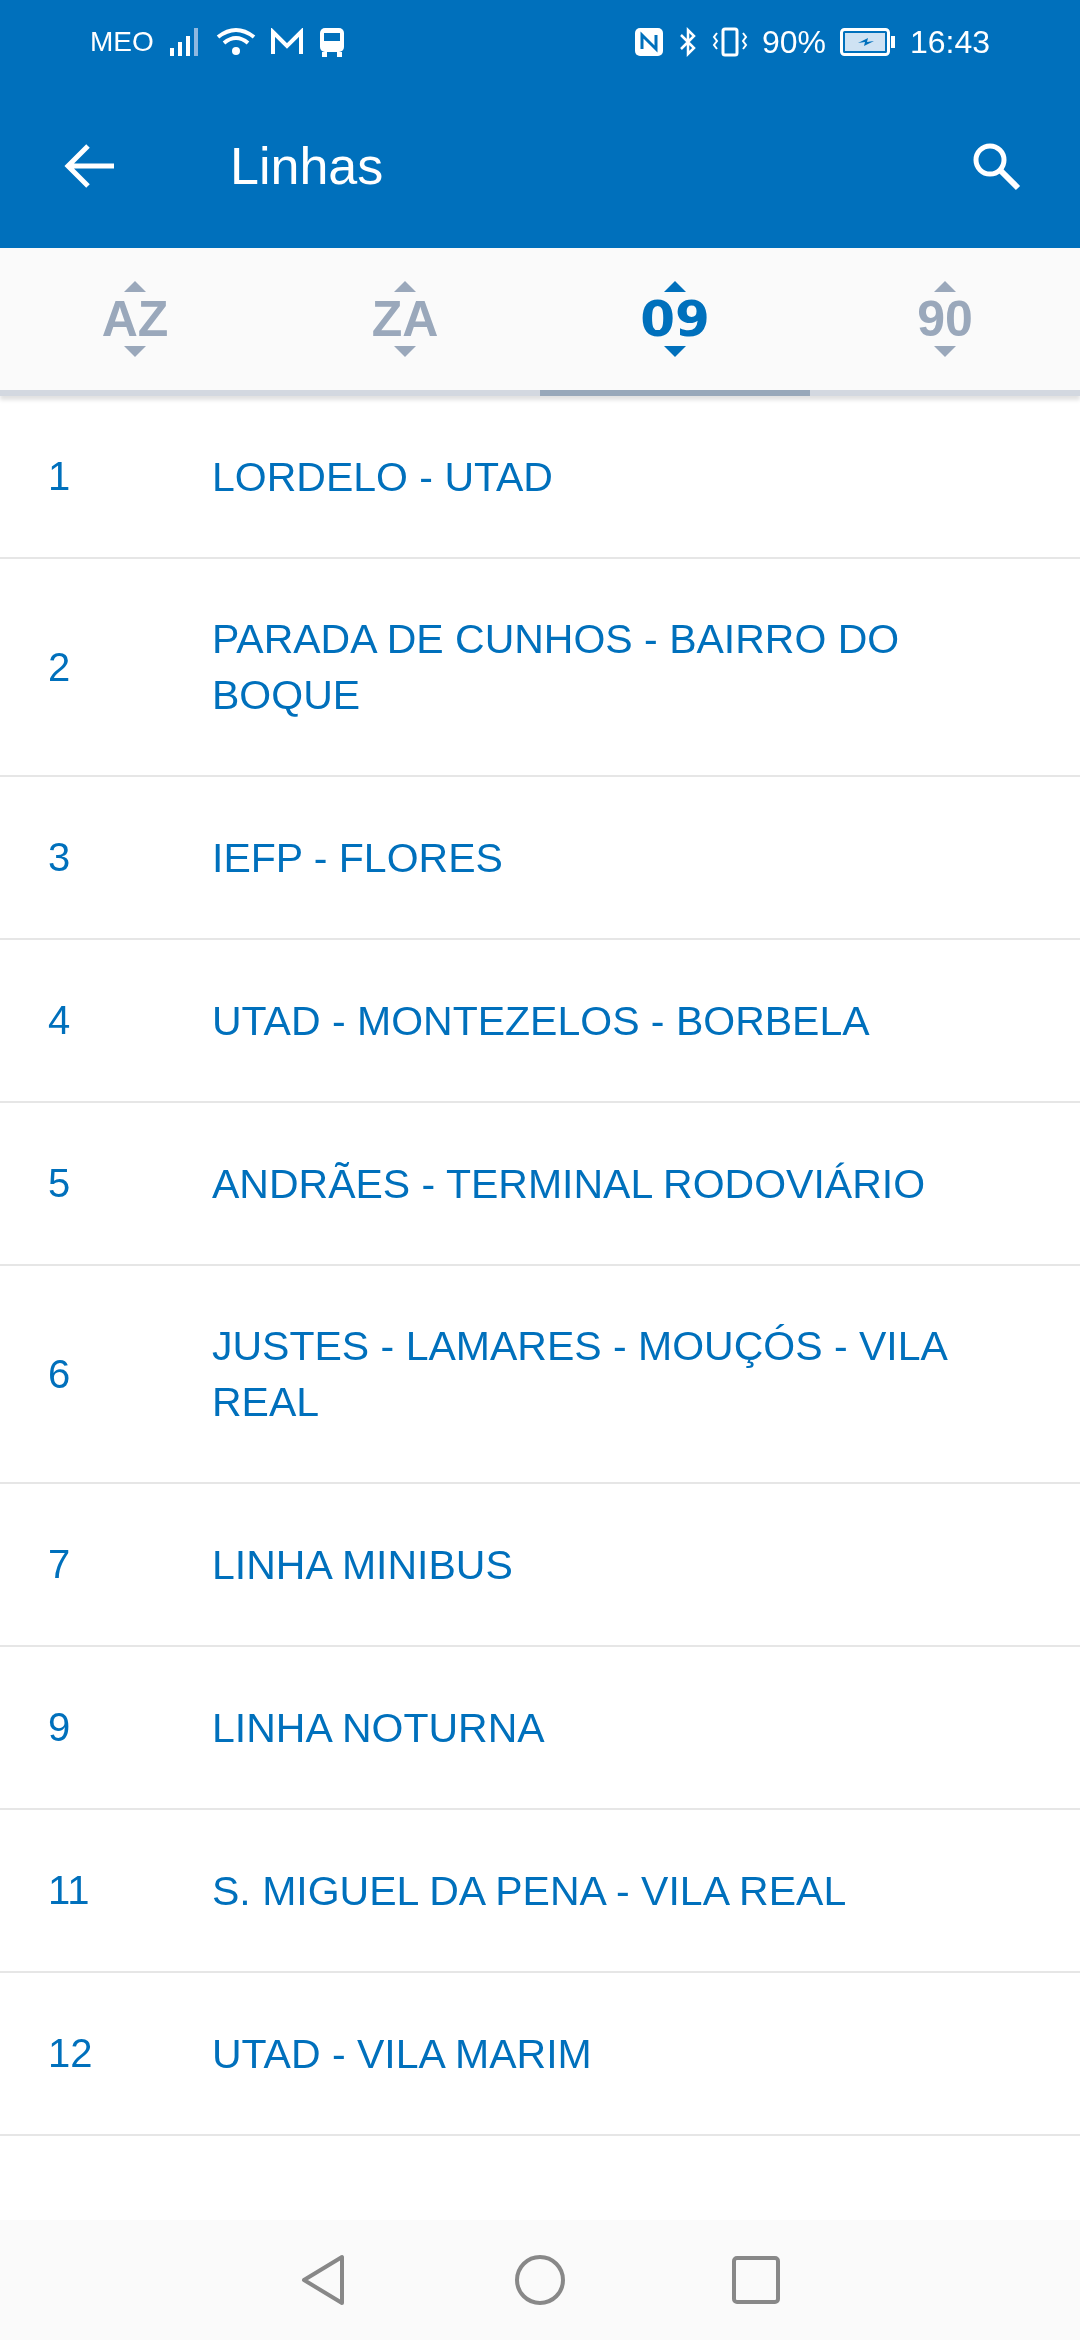 This screenshot has width=1080, height=2340. What do you see at coordinates (71, 2053) in the screenshot?
I see `line-number: 12` at bounding box center [71, 2053].